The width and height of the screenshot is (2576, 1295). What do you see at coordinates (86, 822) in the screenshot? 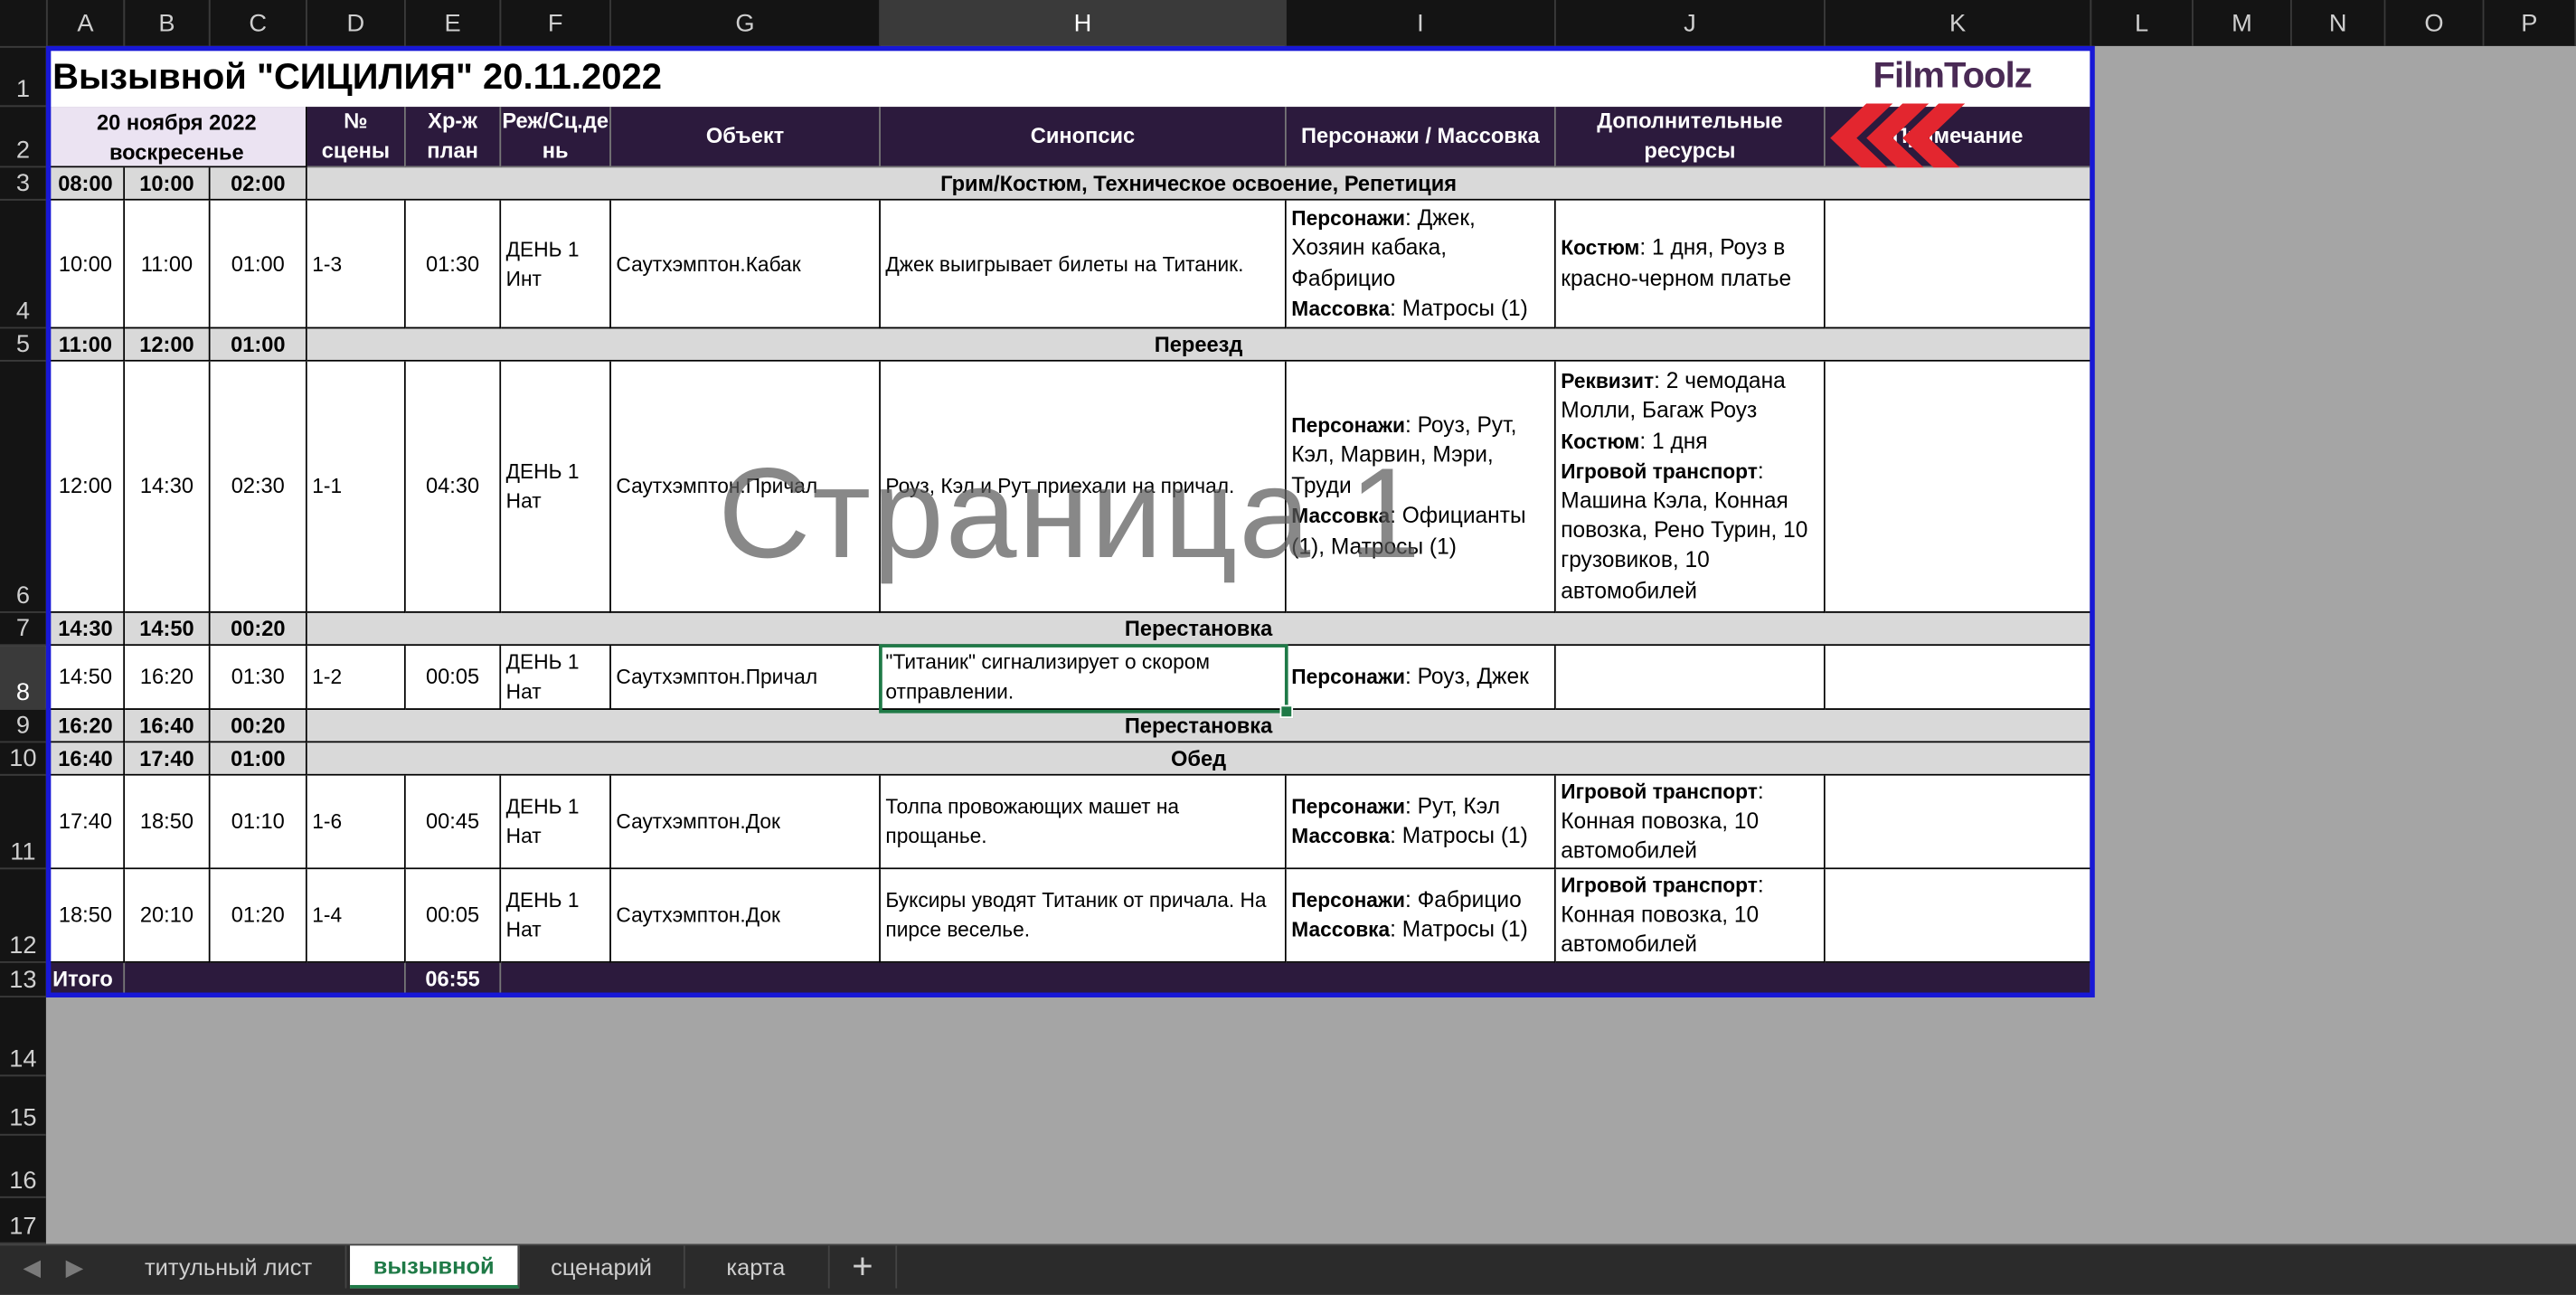
I see `scene-start-time: 17:40` at bounding box center [86, 822].